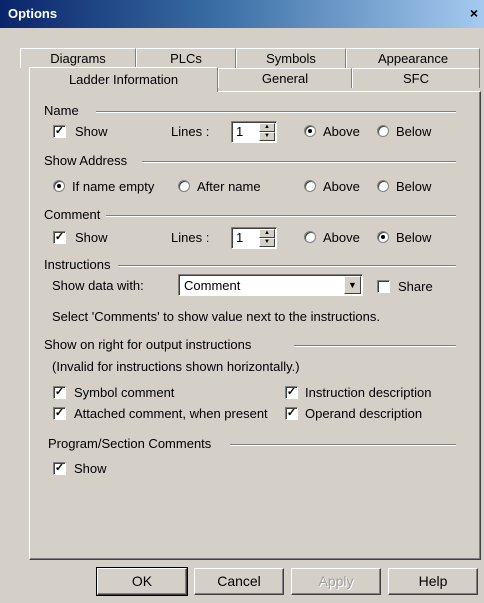  Describe the element at coordinates (90, 468) in the screenshot. I see `program-show-label: Show` at that location.